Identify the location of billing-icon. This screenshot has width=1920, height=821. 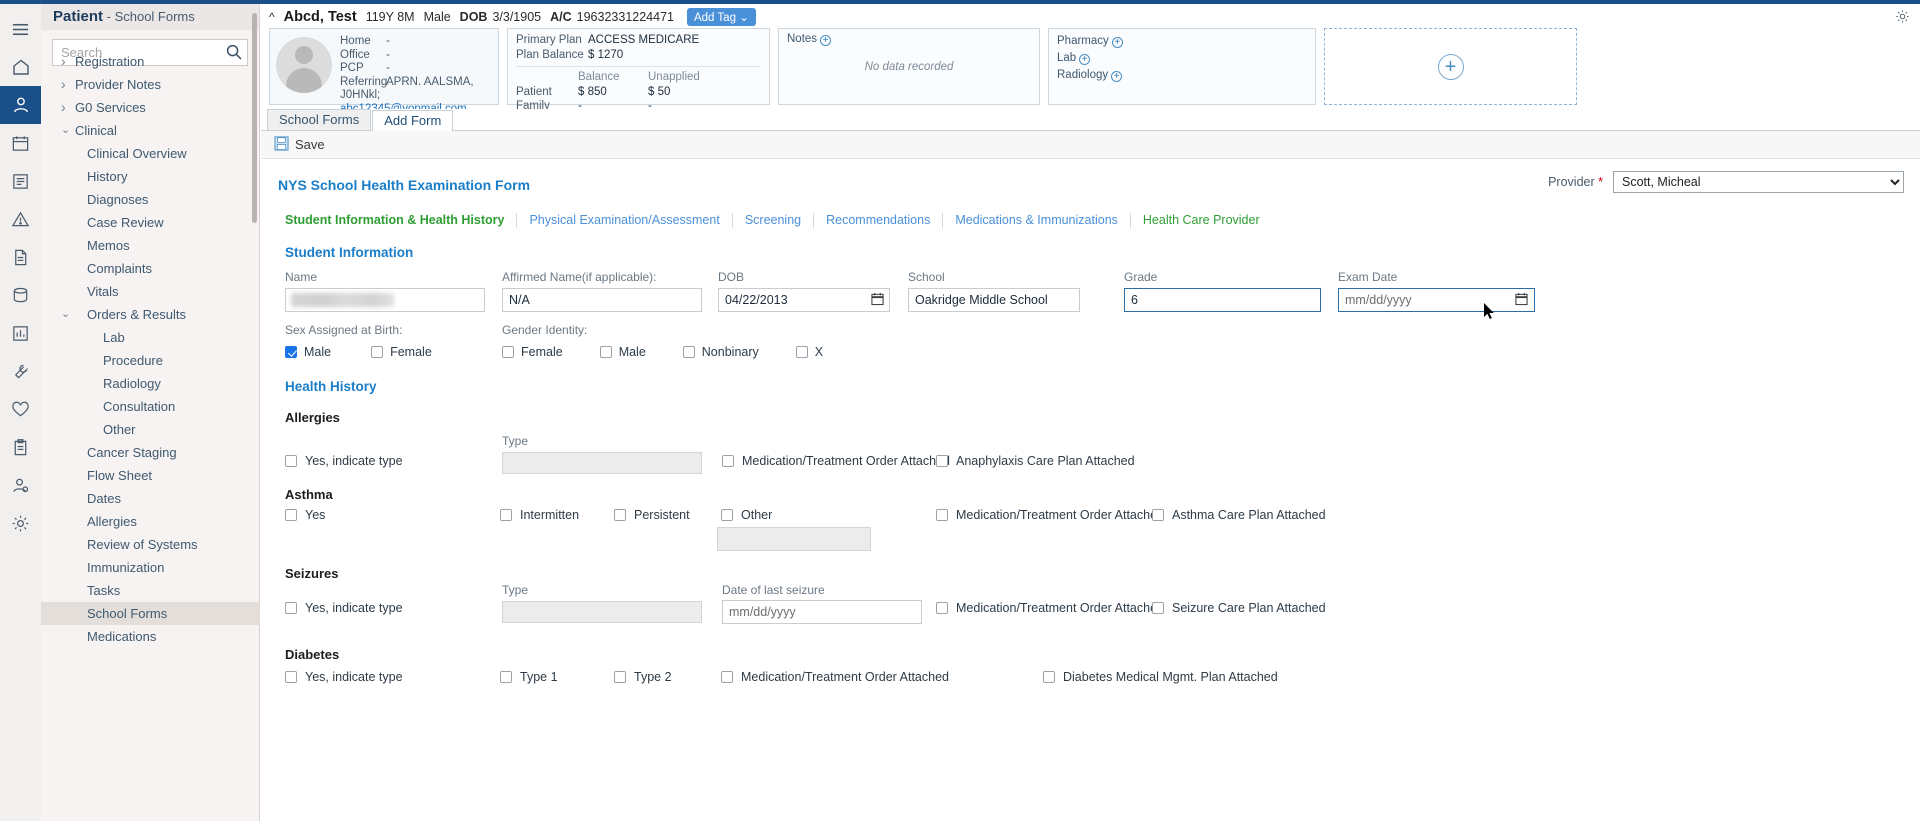
(20, 181).